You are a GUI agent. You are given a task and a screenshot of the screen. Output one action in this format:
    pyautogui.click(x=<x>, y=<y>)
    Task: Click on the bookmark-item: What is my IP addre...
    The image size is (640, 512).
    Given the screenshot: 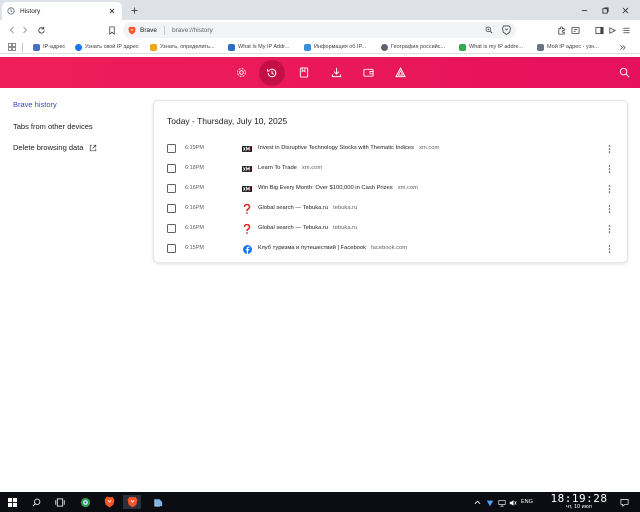 What is the action you would take?
    pyautogui.click(x=491, y=47)
    